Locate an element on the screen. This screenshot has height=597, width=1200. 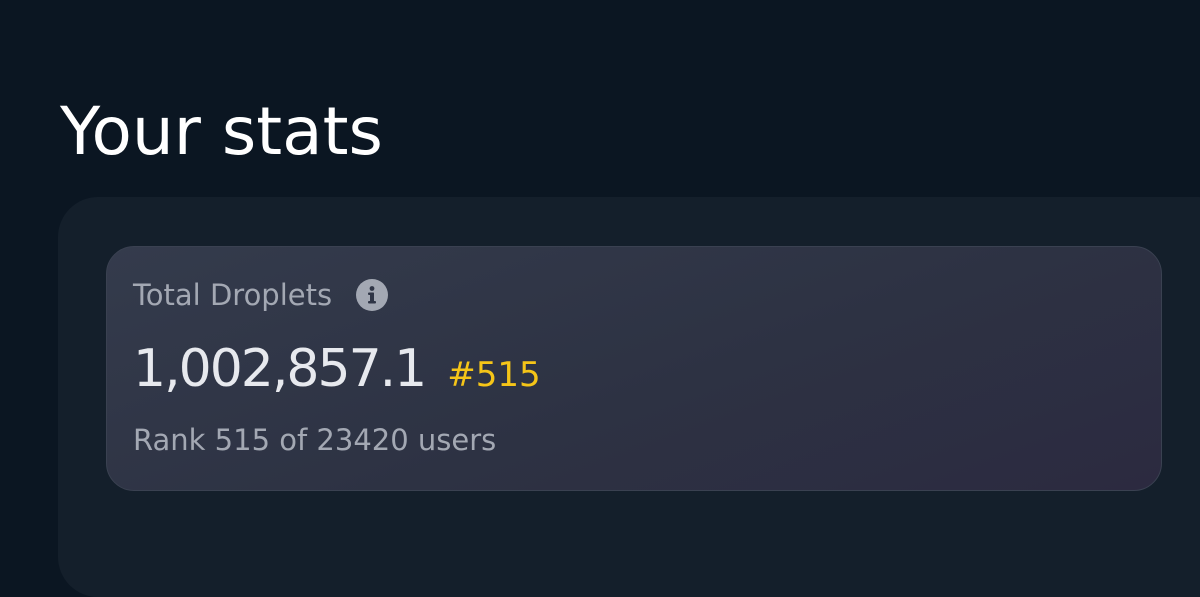
rank-description: Rank 515 of 23420 users is located at coordinates (315, 440).